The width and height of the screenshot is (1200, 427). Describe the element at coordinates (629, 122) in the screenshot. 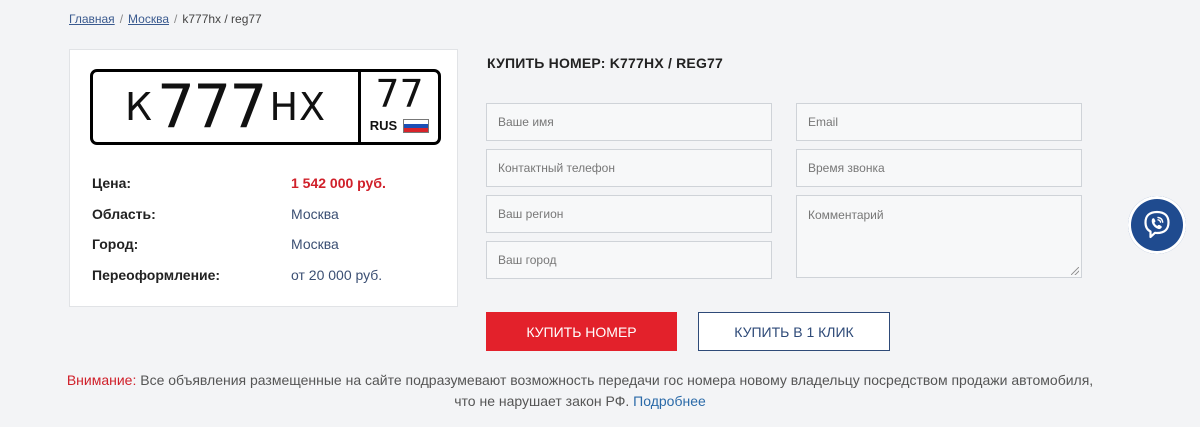

I see `name-input: Ваше имя` at that location.